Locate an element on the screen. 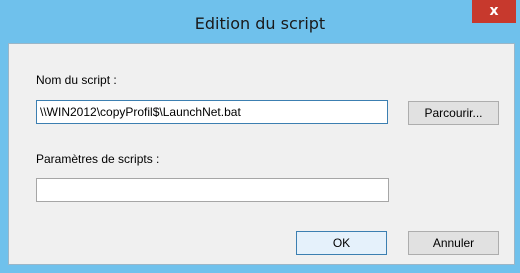  script-params-label: Paramètres de scripts : is located at coordinates (98, 159).